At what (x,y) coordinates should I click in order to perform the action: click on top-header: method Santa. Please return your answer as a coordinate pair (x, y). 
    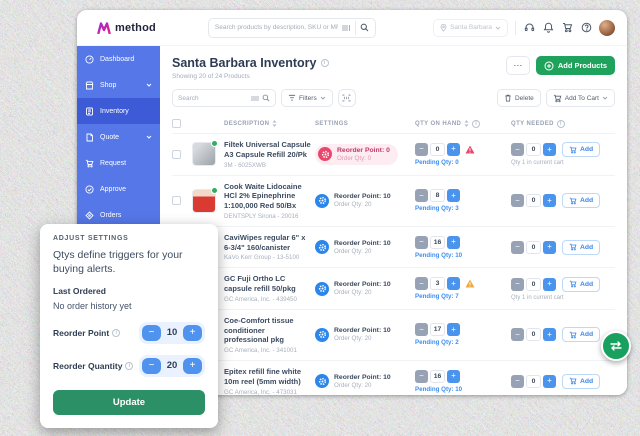
    Looking at the image, I should click on (352, 28).